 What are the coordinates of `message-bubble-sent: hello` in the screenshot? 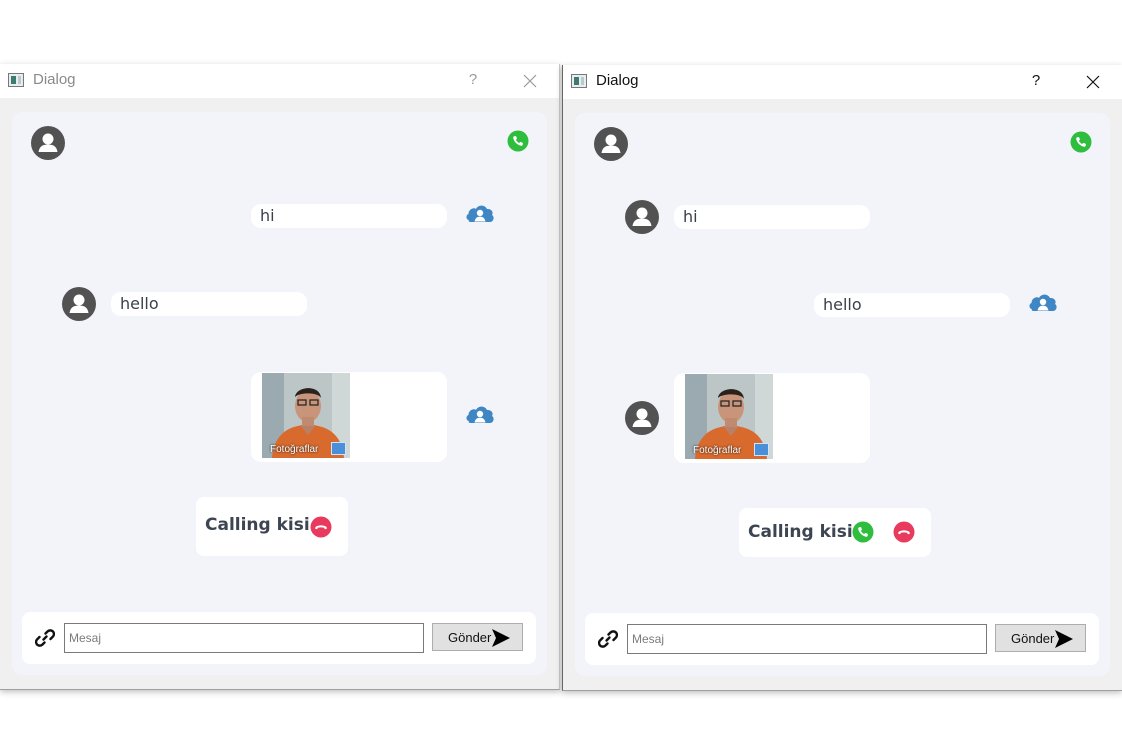 It's located at (912, 305).